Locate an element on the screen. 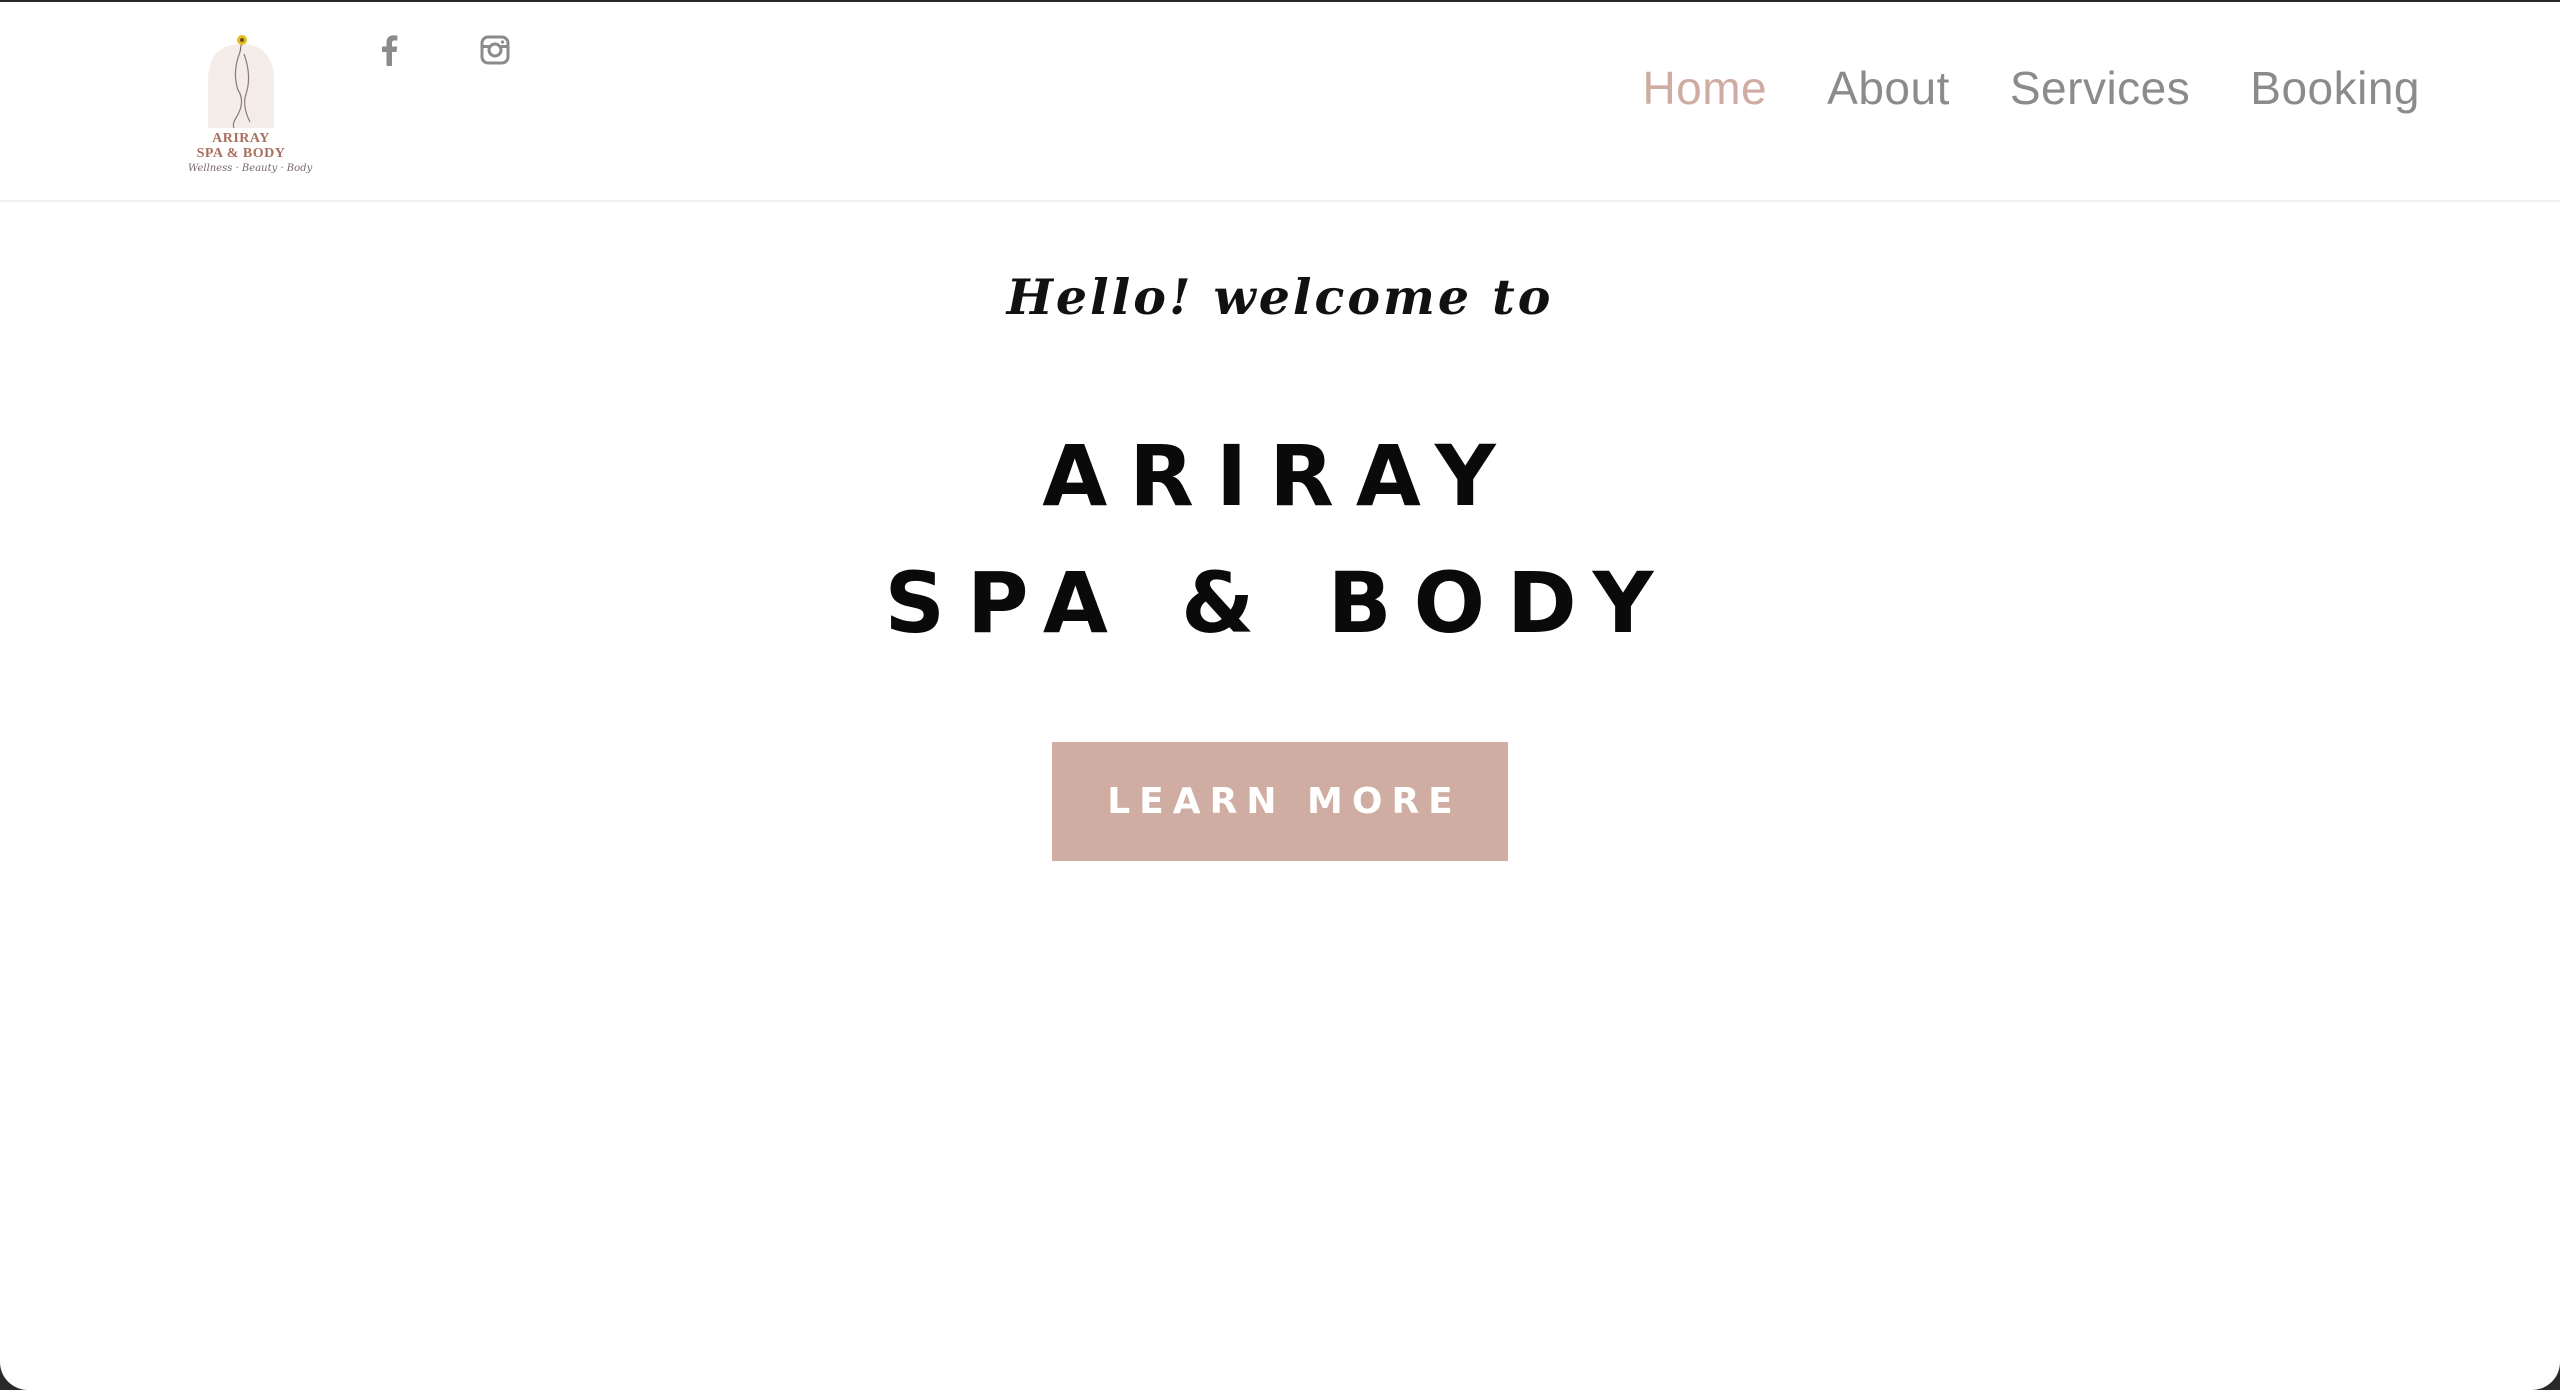 Image resolution: width=2560 pixels, height=1390 pixels. facebook-icon is located at coordinates (390, 50).